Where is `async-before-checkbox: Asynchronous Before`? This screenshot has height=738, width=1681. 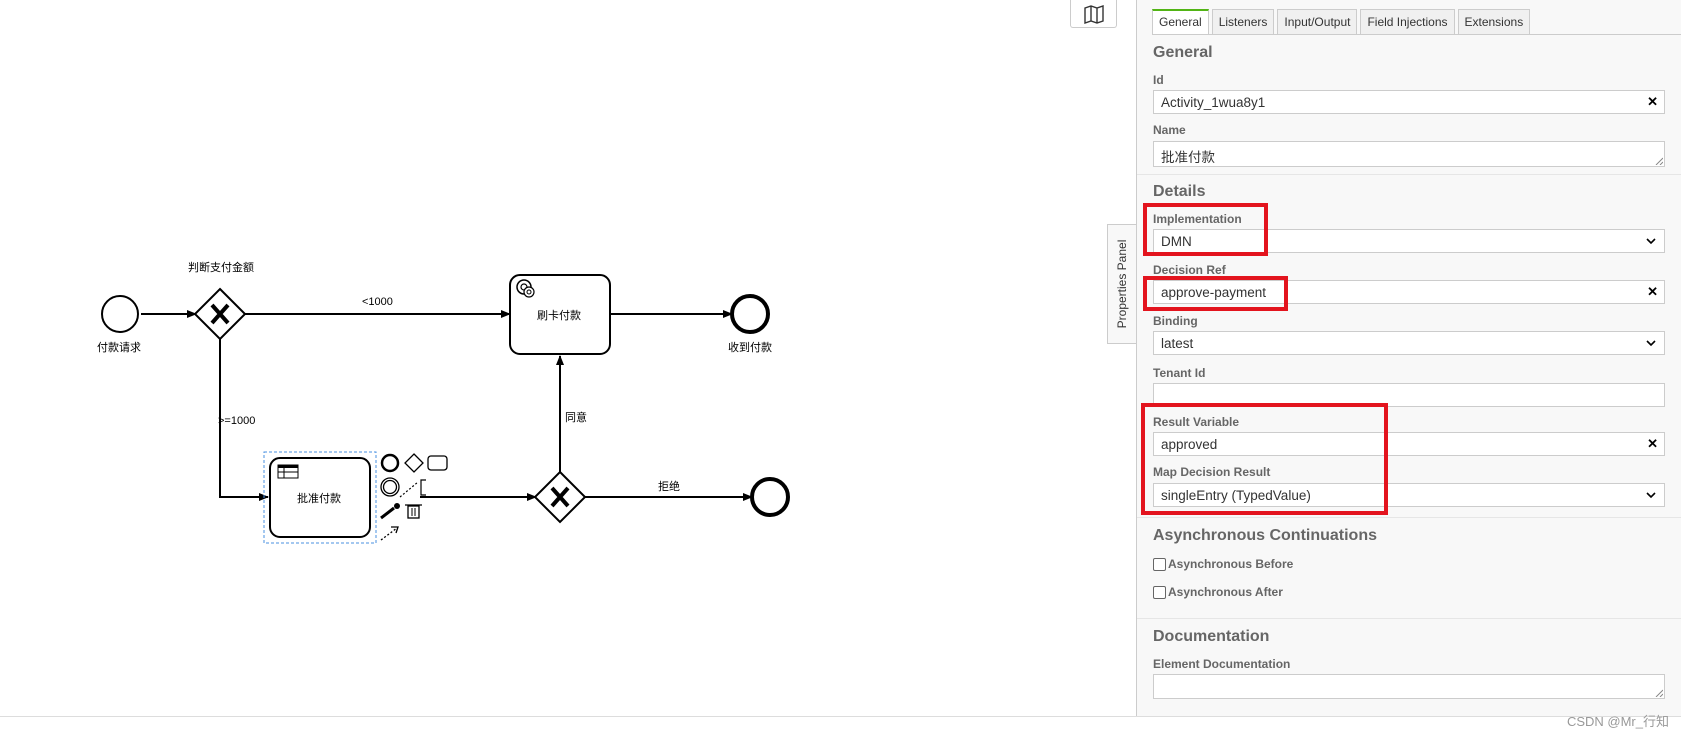
async-before-checkbox: Asynchronous Before is located at coordinates (1223, 564).